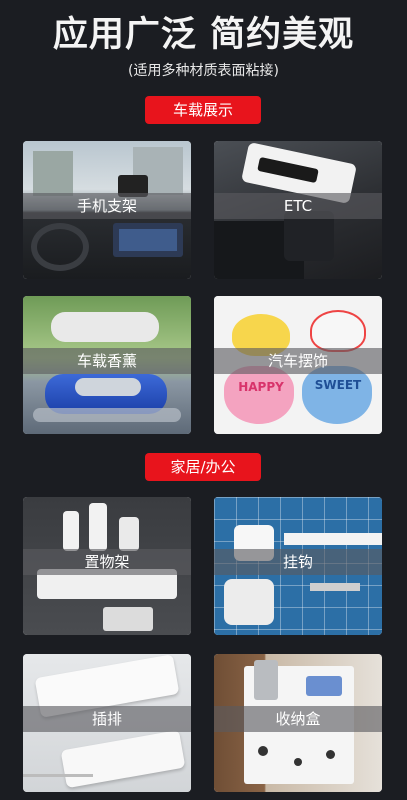 The height and width of the screenshot is (800, 407). What do you see at coordinates (107, 361) in the screenshot?
I see `card-label: 车载香薰` at bounding box center [107, 361].